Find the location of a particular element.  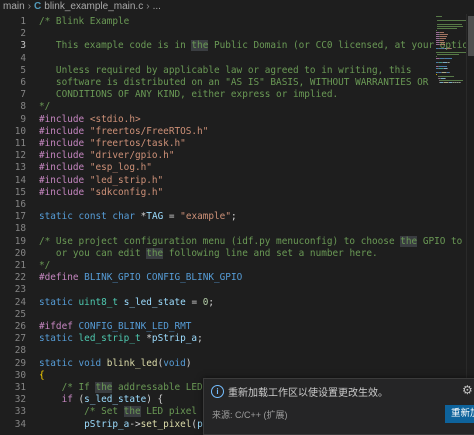

breadcrumb-file: blink_example_main.c is located at coordinates (93, 6).